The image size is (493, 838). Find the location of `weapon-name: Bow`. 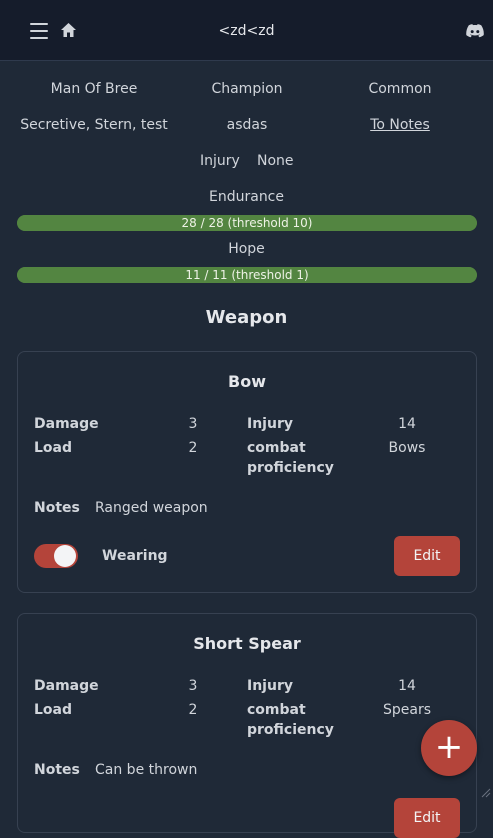

weapon-name: Bow is located at coordinates (247, 381).